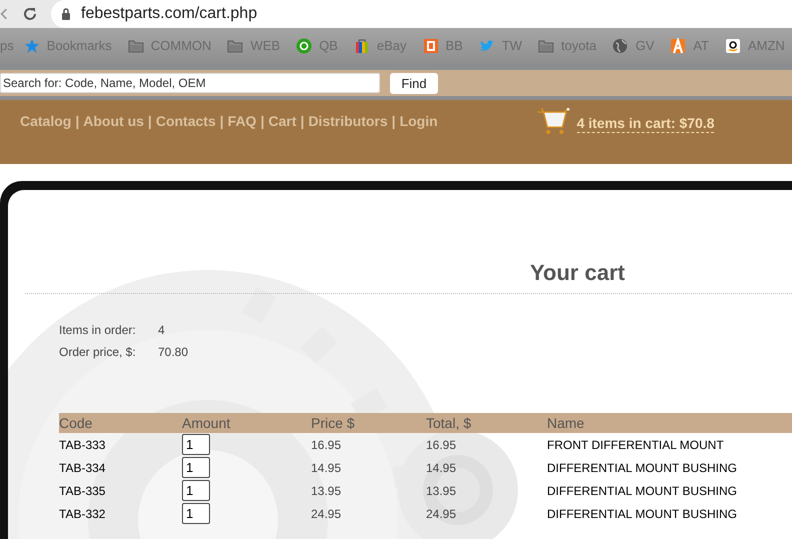 The width and height of the screenshot is (792, 539). I want to click on table-cell: TAB-333, so click(82, 445).